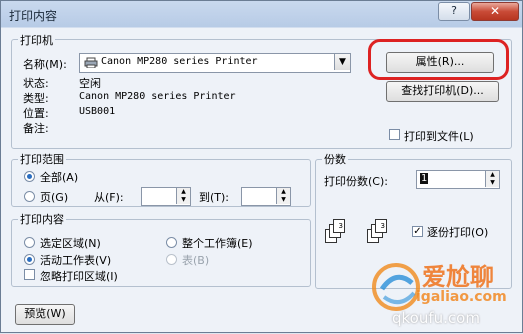 The image size is (523, 334). Describe the element at coordinates (59, 177) in the screenshot. I see `range-all-label: 全部(A)` at that location.